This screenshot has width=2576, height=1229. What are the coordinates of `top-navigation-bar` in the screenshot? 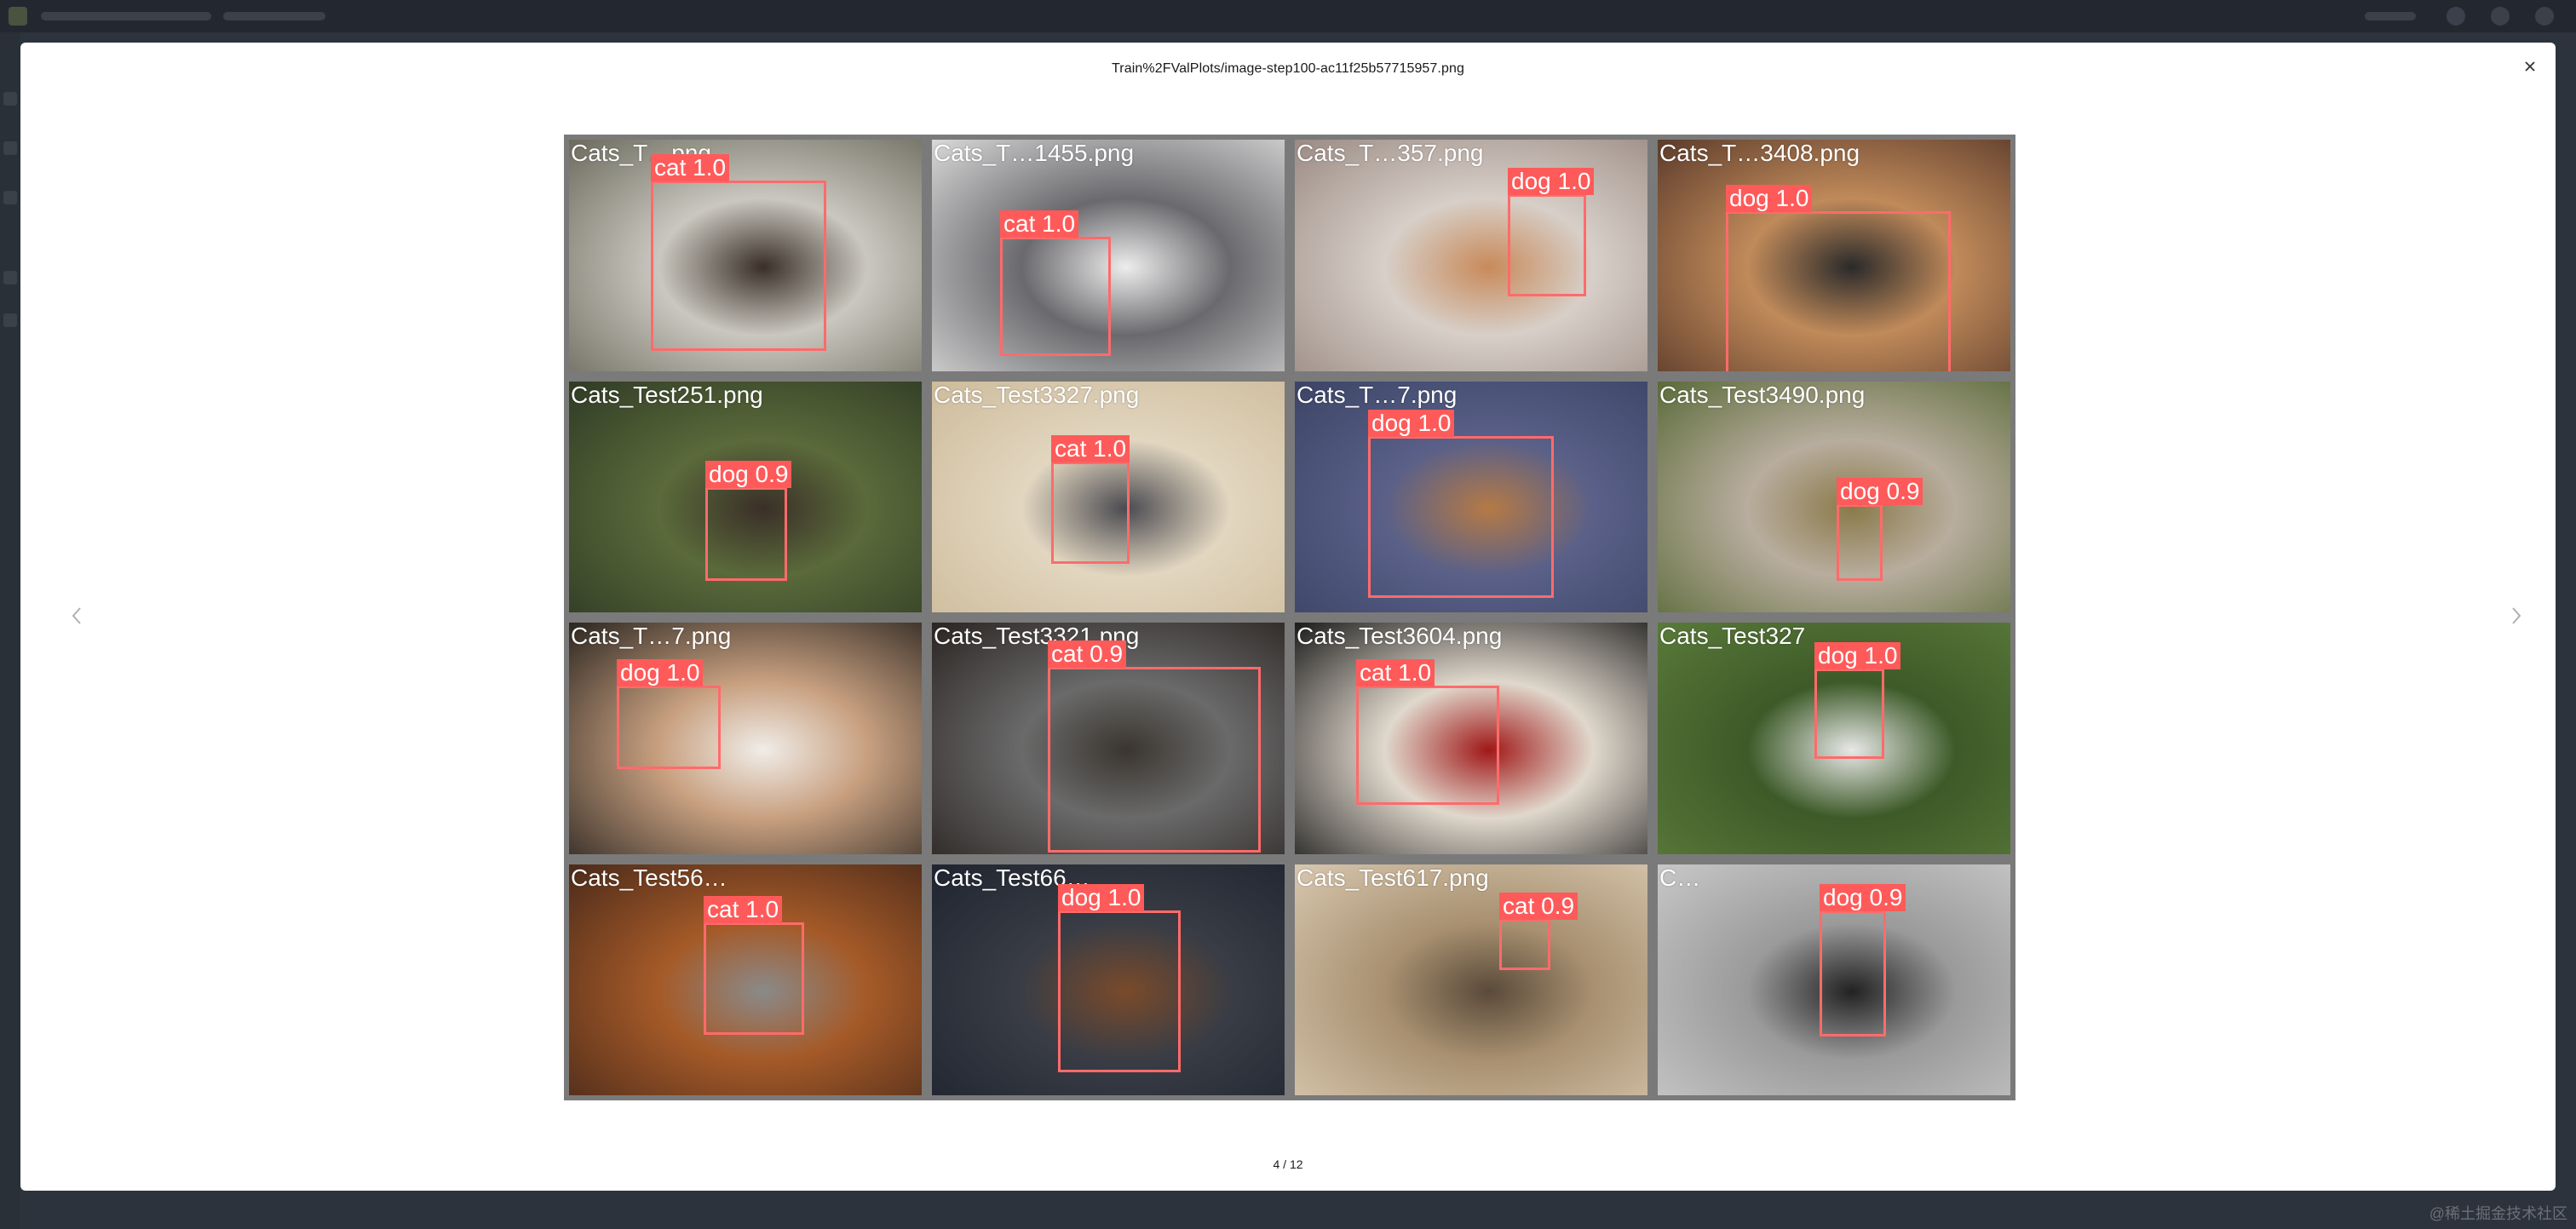 It's located at (1288, 16).